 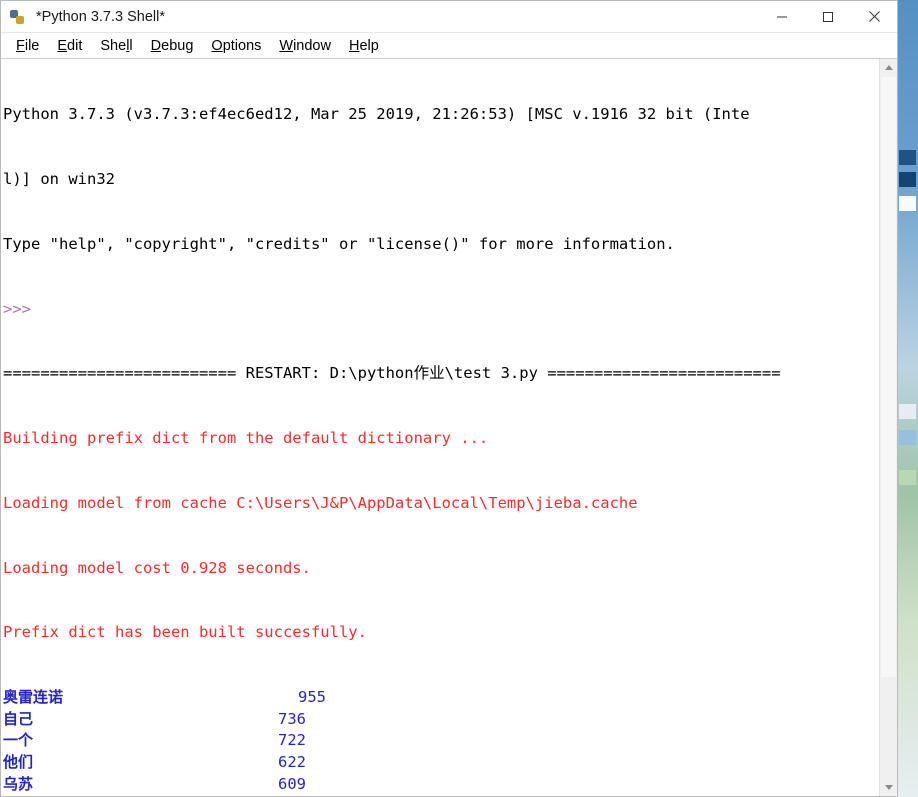 I want to click on word-count: 545, so click(x=287, y=795).